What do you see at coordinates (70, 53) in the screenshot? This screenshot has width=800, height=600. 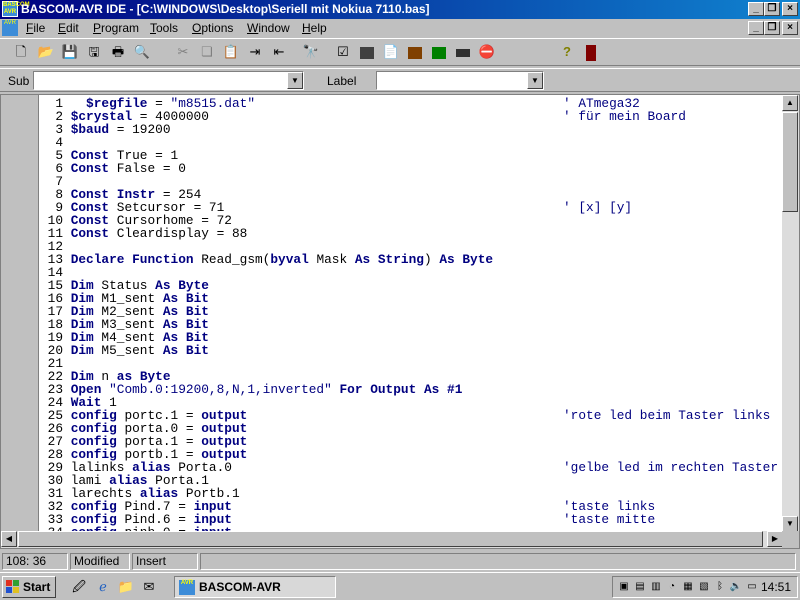 I see `save-icon: 💾` at bounding box center [70, 53].